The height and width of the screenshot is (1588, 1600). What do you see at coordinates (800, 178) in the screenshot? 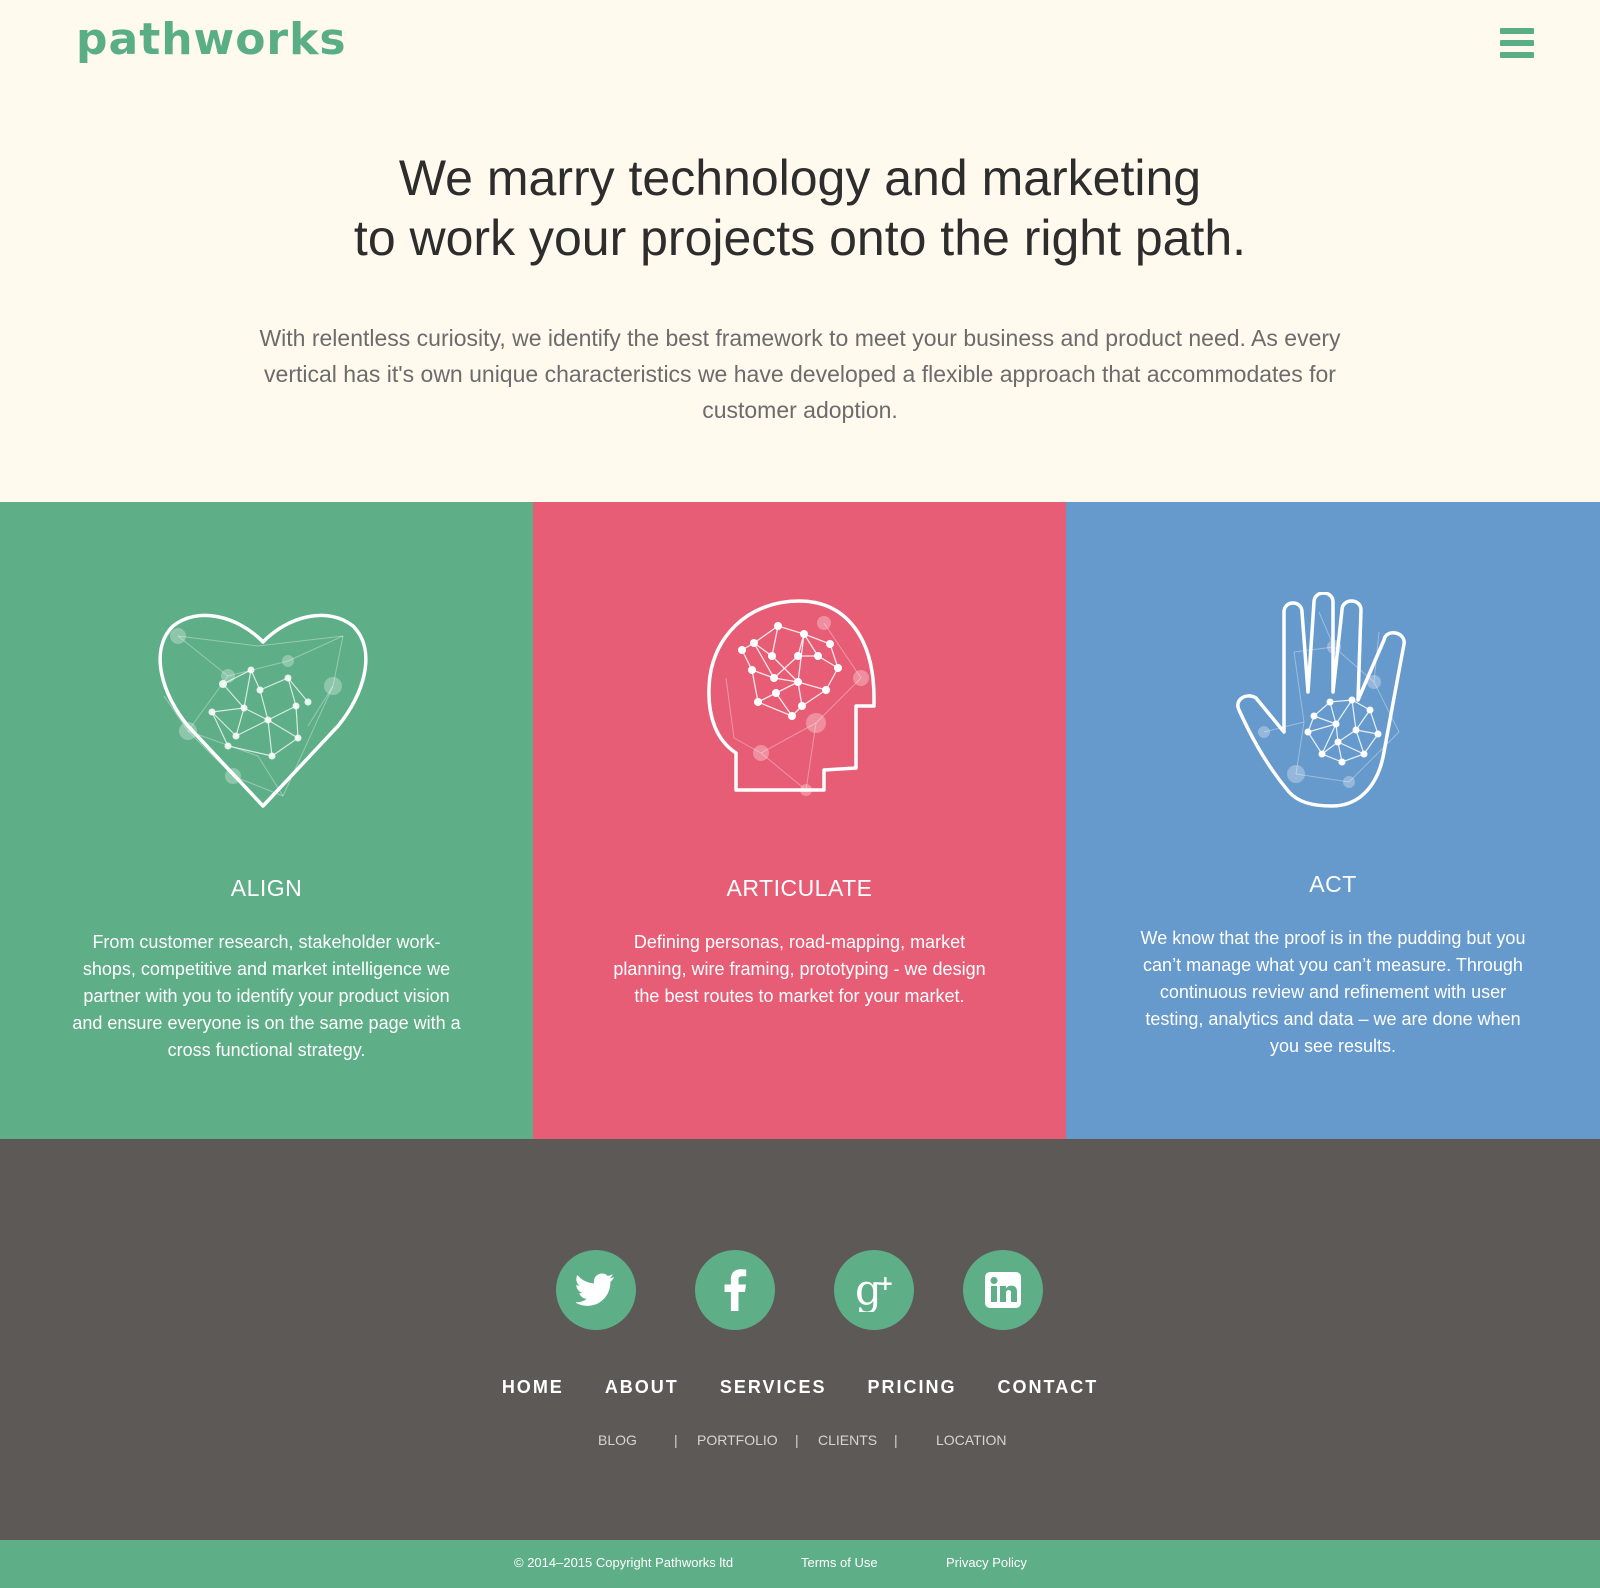
I see `hero-title-line1: We marry technology and marketing` at bounding box center [800, 178].